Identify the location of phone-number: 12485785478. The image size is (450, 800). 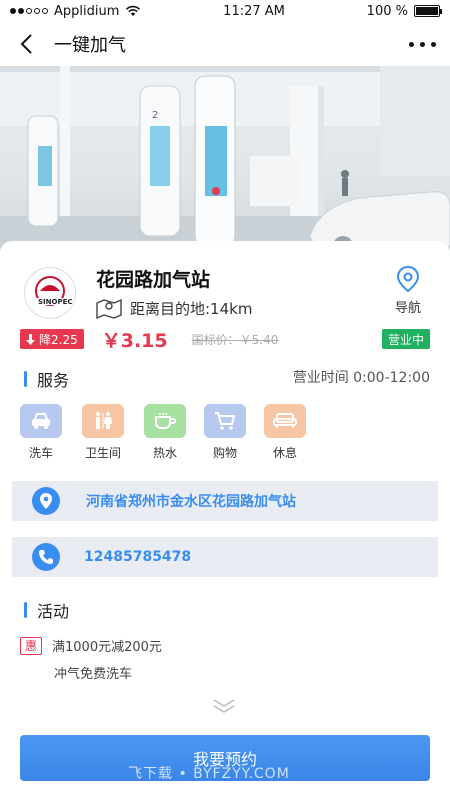
(138, 557).